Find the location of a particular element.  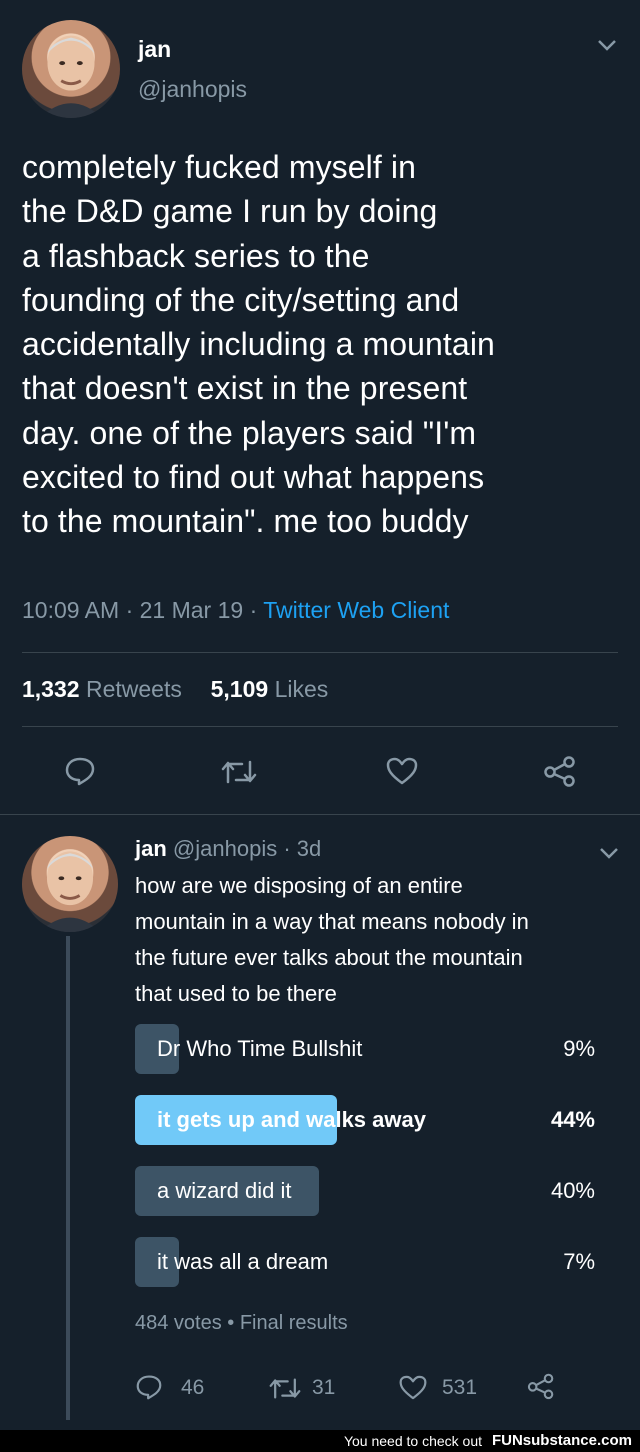

retweets-label: Retweets is located at coordinates (134, 689).